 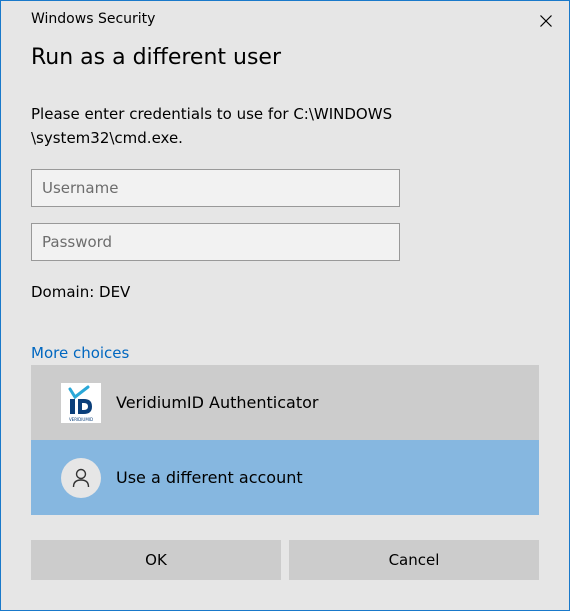 I want to click on veridiumid-logo-icon: VERIDIUMID, so click(x=81, y=403).